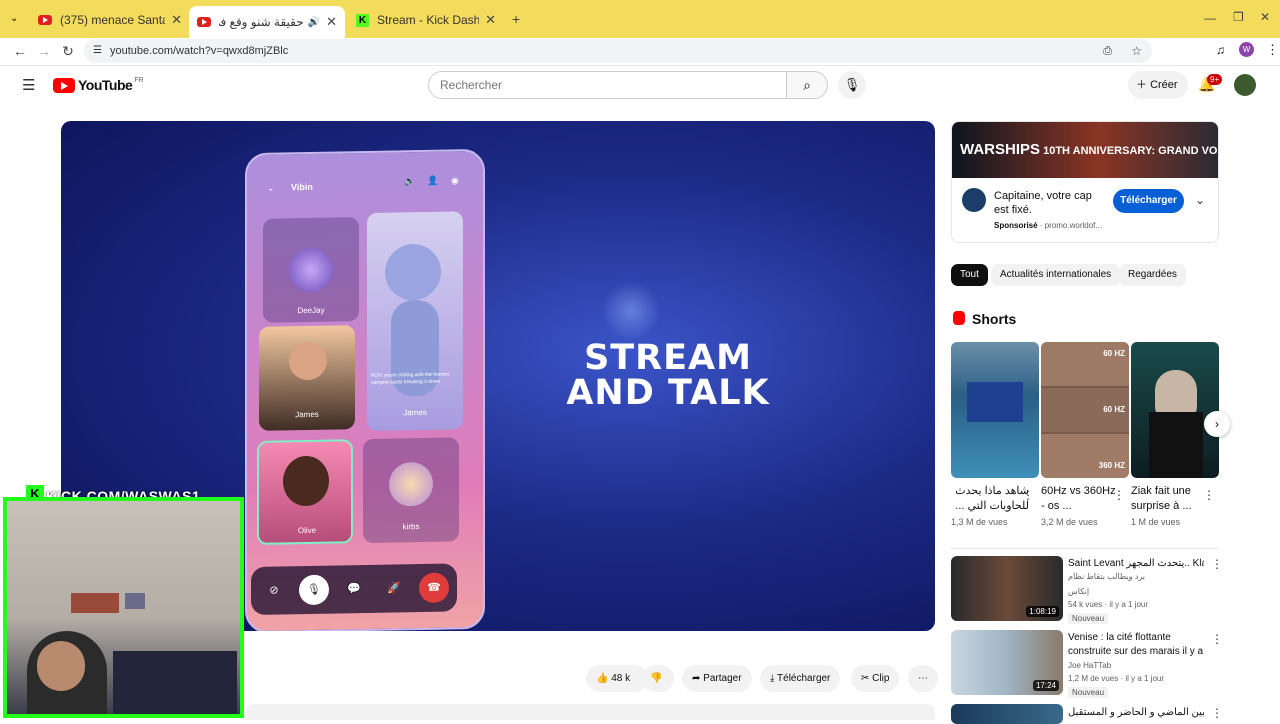  I want to click on video-title: Venise : la cité flottante, so click(1136, 637).